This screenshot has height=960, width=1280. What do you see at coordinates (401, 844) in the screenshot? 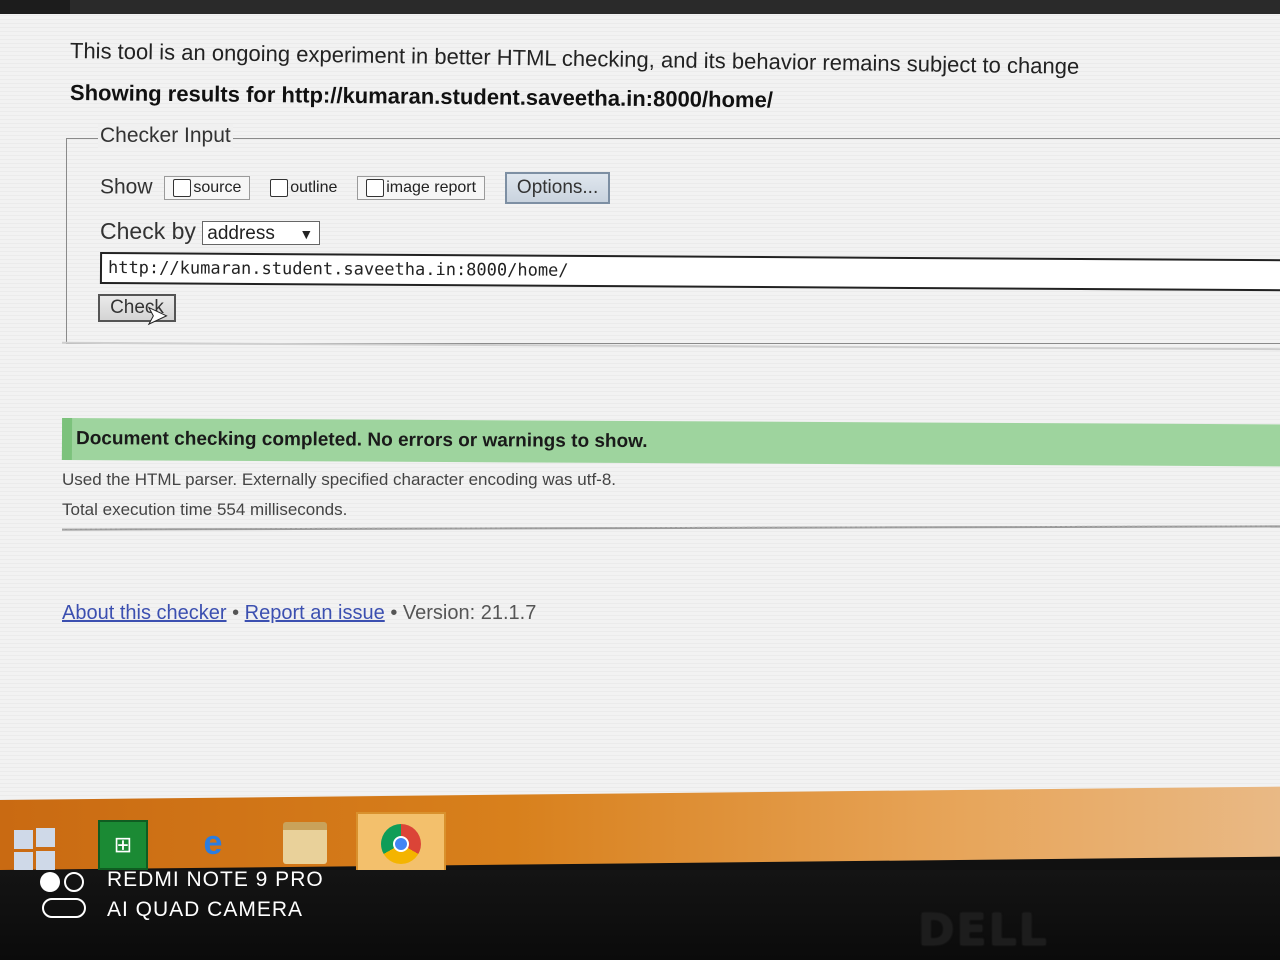
I see `chrome-icon` at bounding box center [401, 844].